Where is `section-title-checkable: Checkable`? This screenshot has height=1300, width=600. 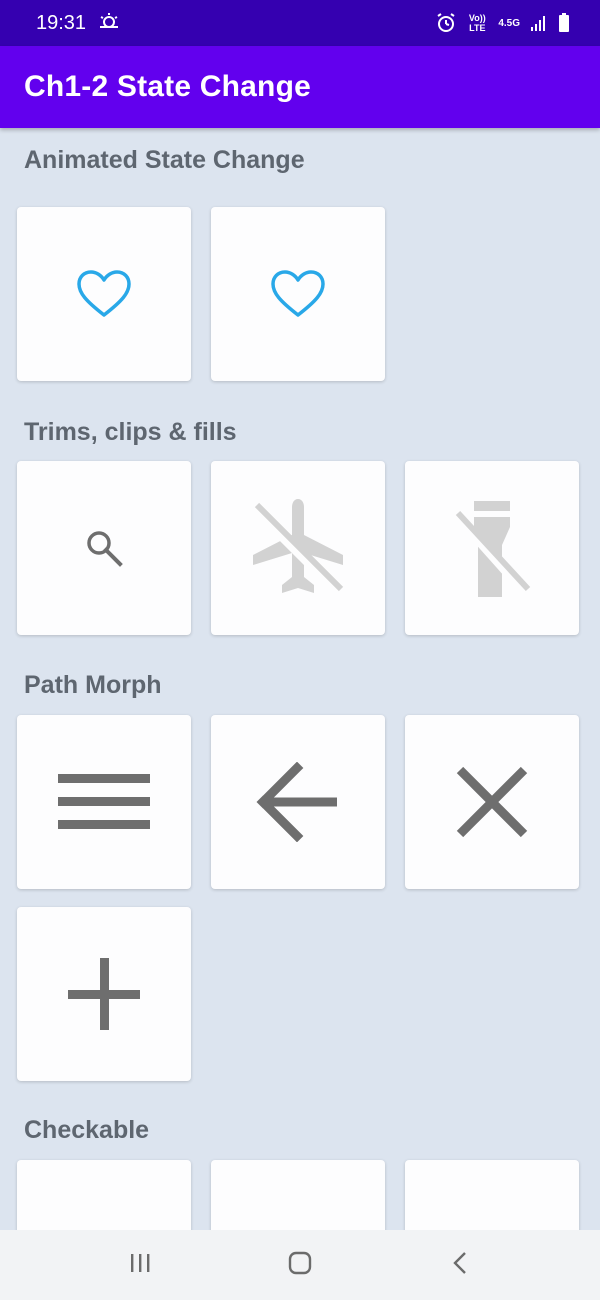
section-title-checkable: Checkable is located at coordinates (87, 1130).